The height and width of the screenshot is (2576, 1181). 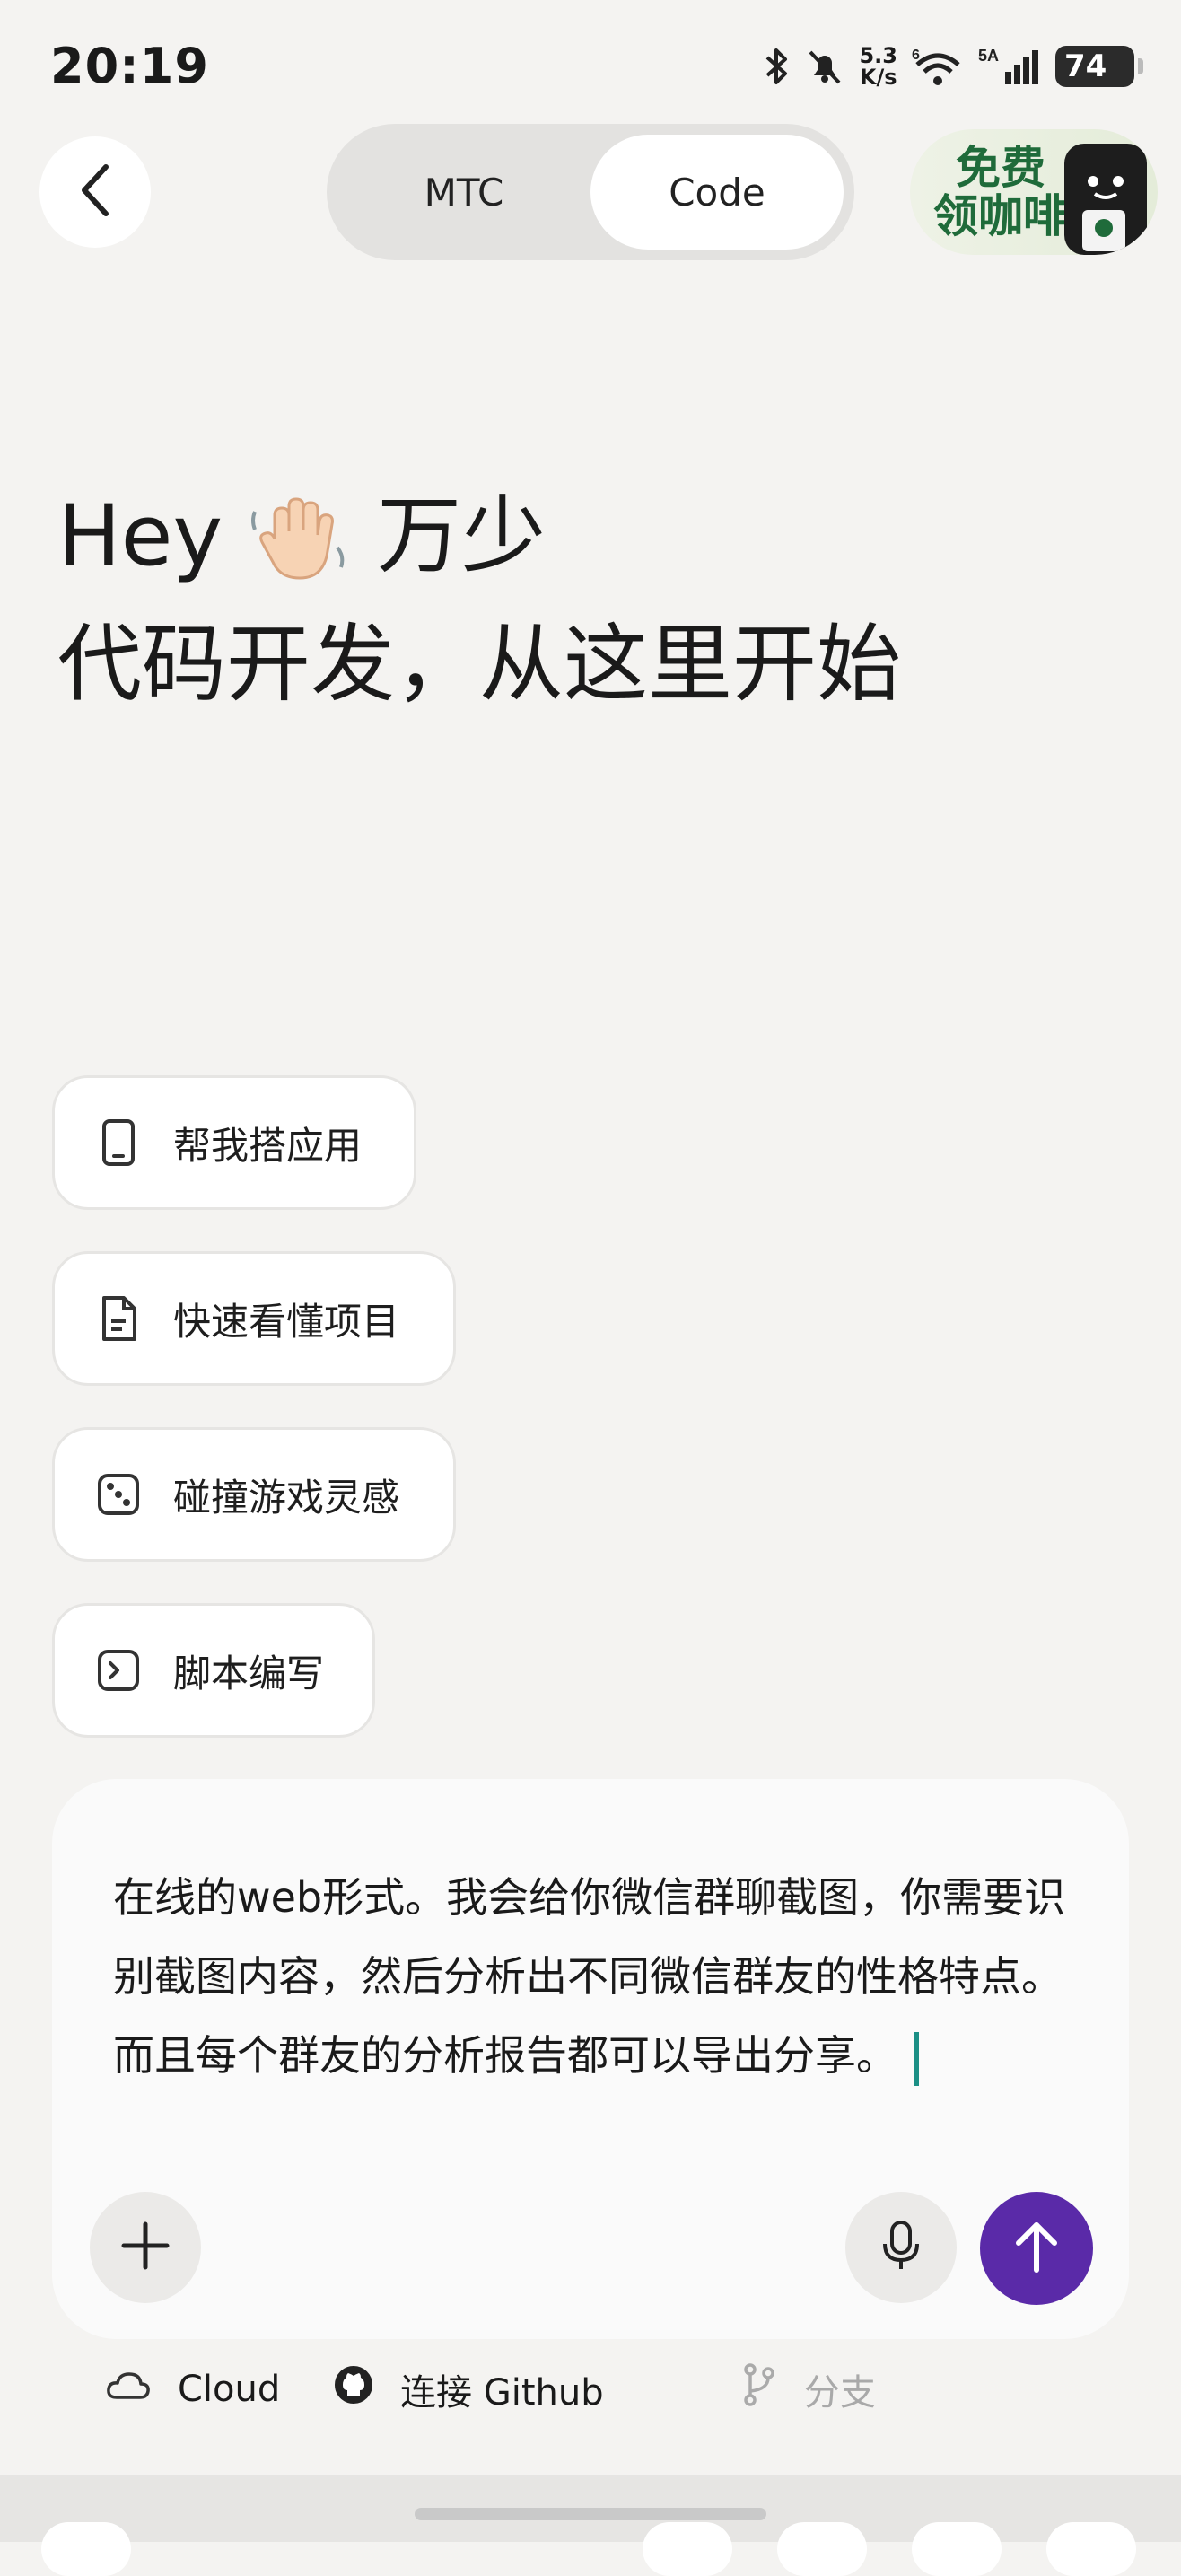 I want to click on github-label: 连接 Github, so click(x=502, y=2393).